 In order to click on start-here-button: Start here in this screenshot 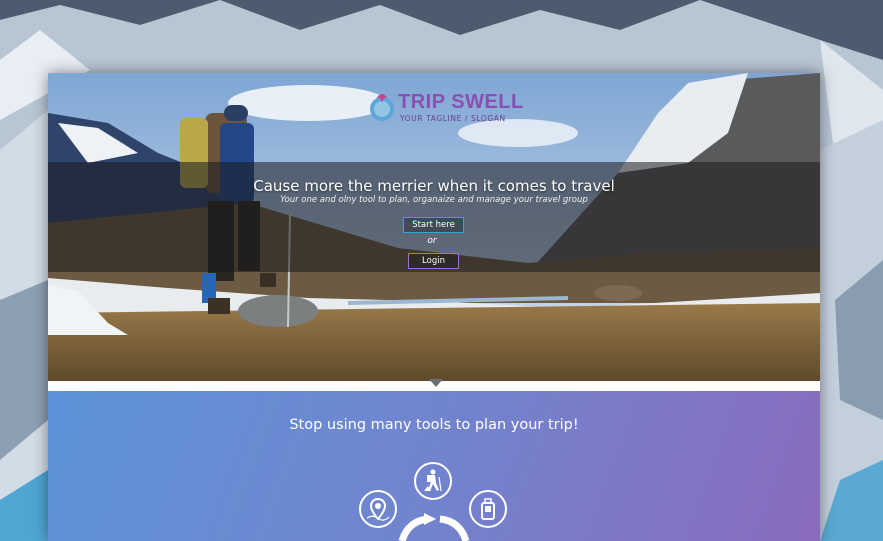, I will do `click(433, 225)`.